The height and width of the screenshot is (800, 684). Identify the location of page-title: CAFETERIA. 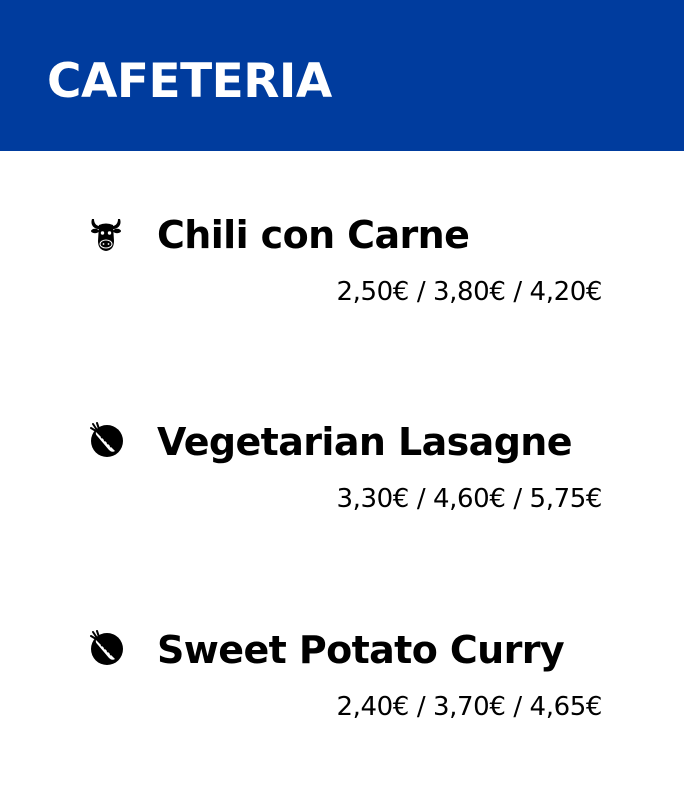
(189, 81).